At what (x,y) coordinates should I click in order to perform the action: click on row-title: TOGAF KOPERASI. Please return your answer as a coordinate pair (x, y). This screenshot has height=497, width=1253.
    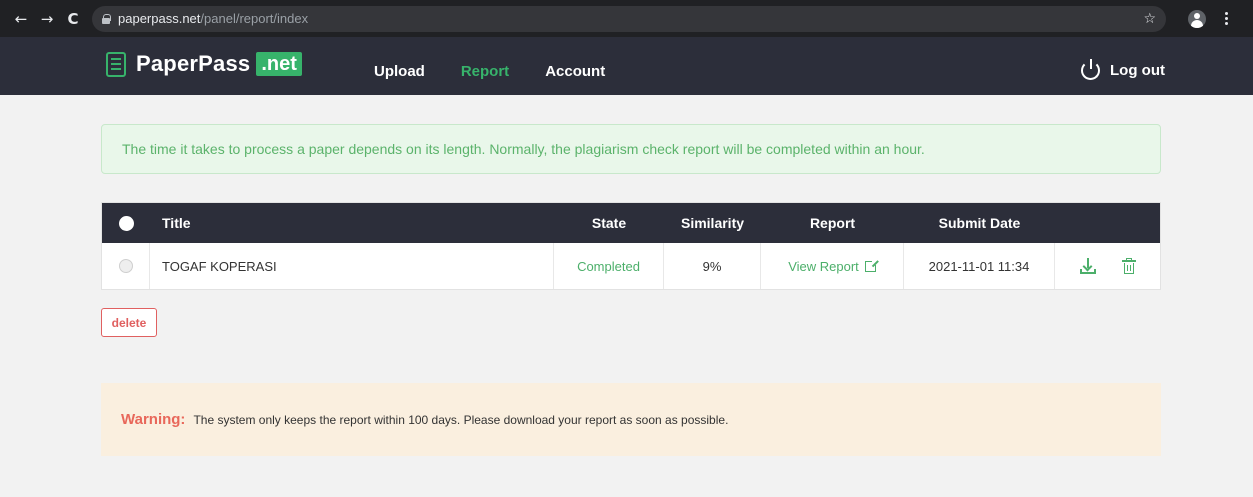
    Looking at the image, I should click on (352, 266).